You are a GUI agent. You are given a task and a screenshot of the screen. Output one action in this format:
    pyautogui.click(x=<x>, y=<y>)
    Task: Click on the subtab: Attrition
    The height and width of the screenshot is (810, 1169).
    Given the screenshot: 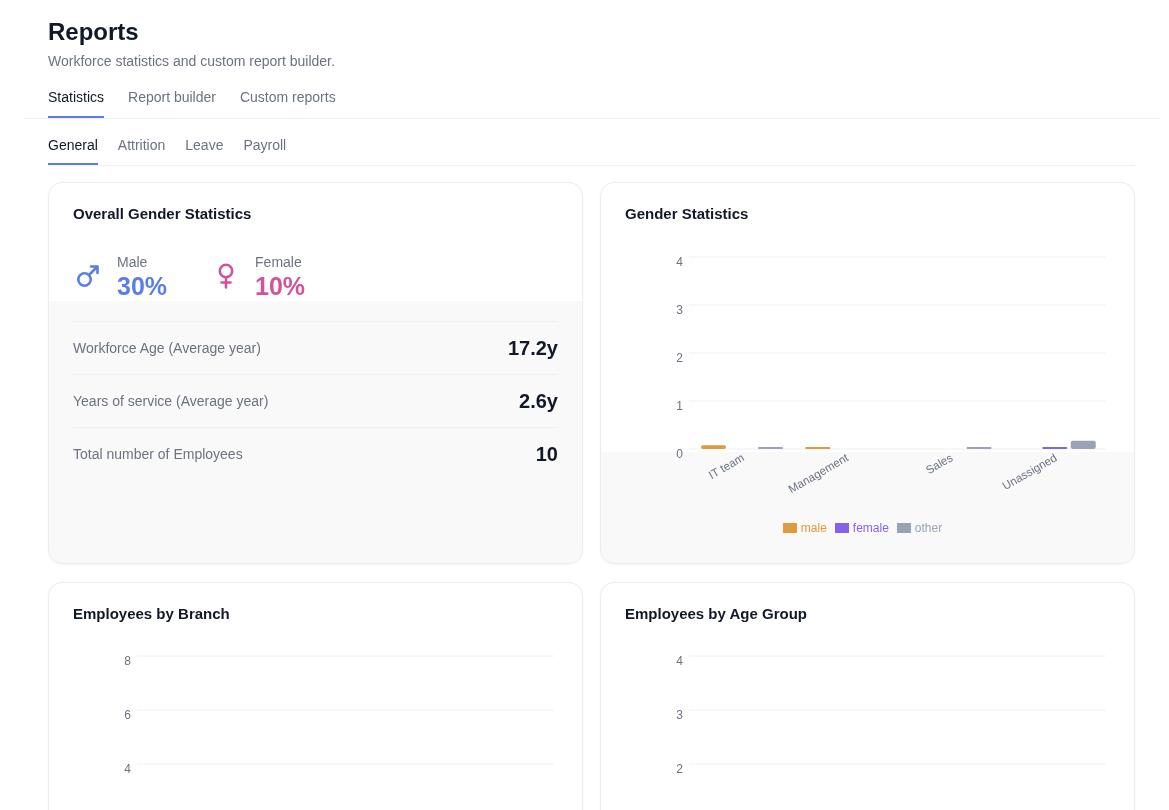 What is the action you would take?
    pyautogui.click(x=141, y=146)
    